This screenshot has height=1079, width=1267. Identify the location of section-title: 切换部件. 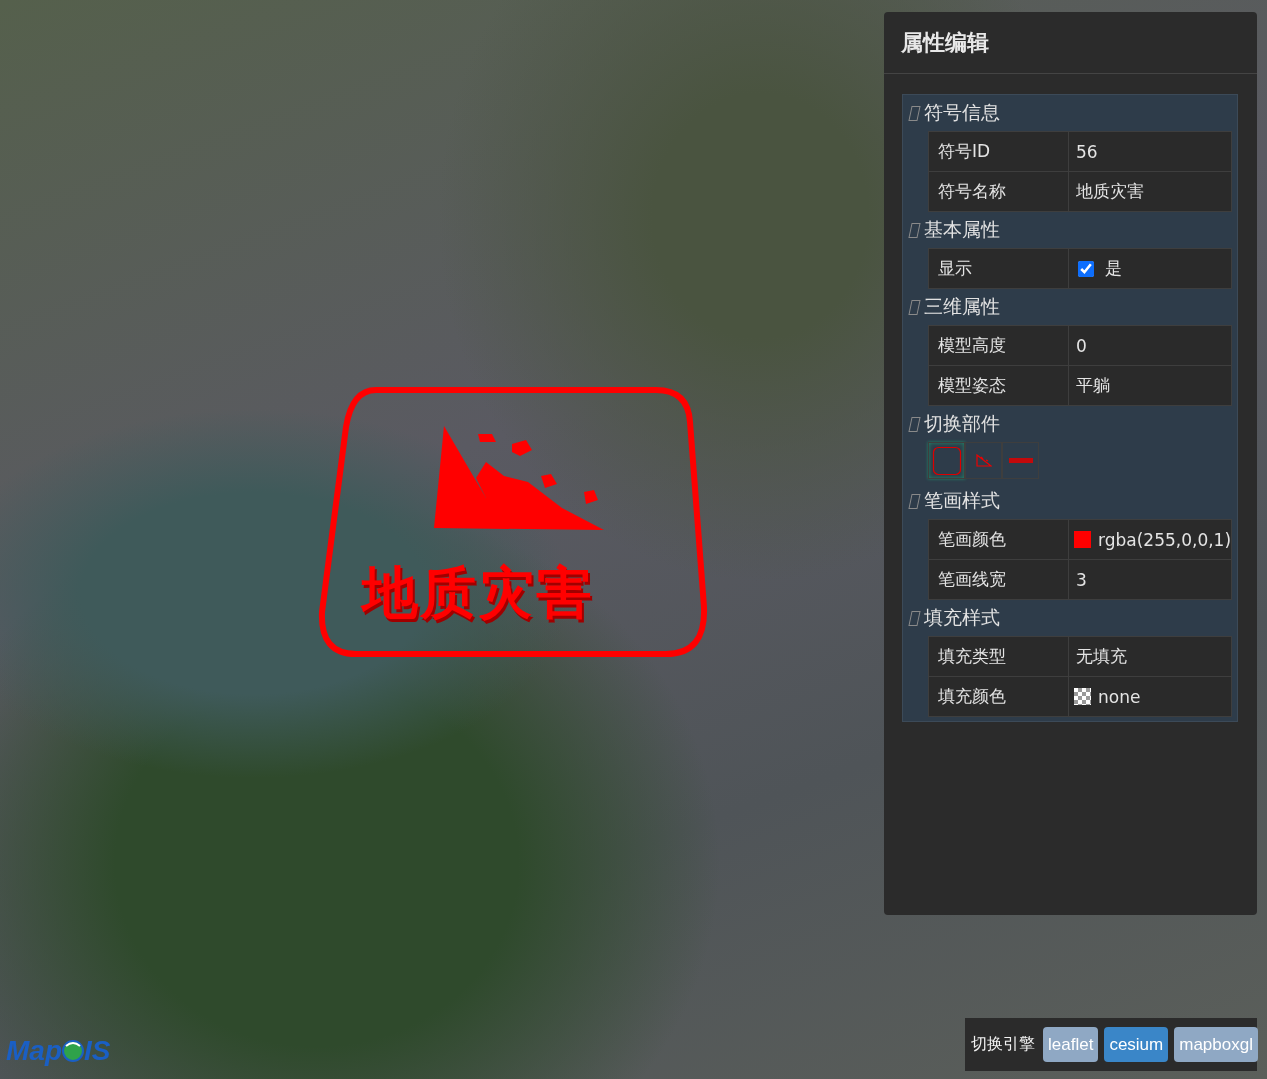
(962, 423).